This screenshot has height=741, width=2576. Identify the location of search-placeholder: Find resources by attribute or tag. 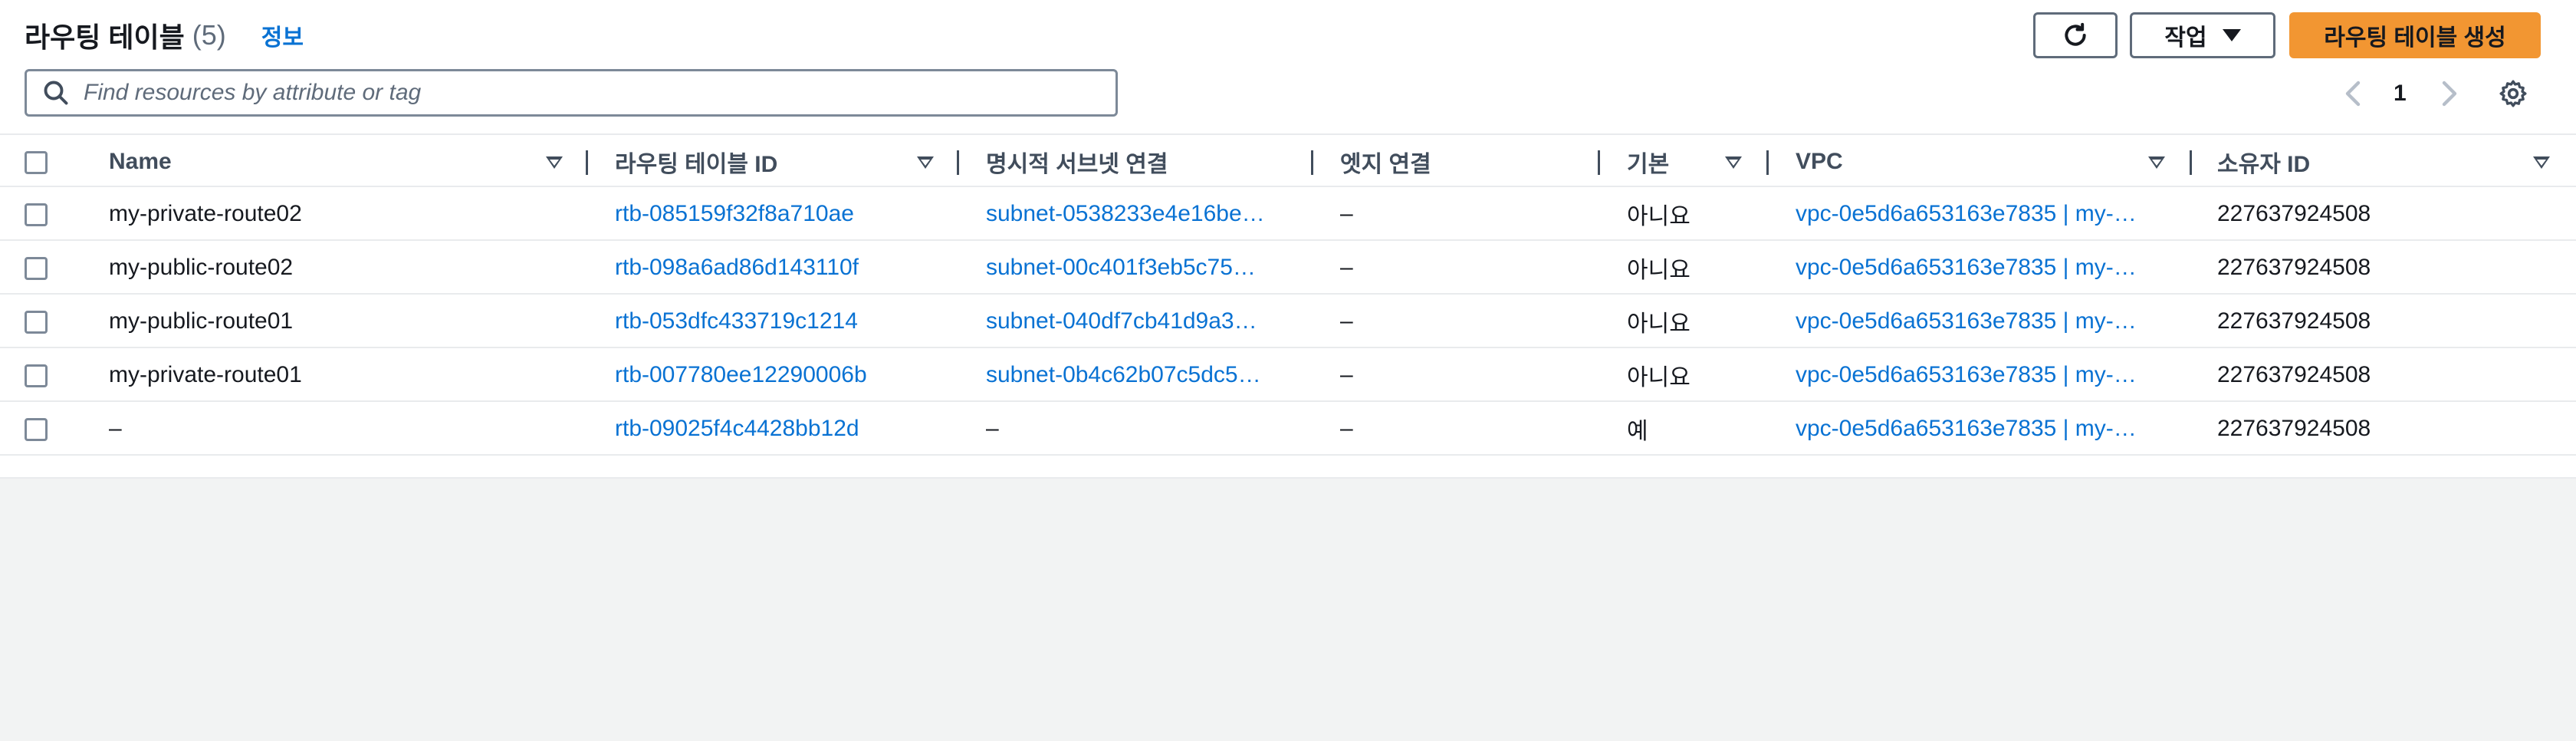
(253, 92).